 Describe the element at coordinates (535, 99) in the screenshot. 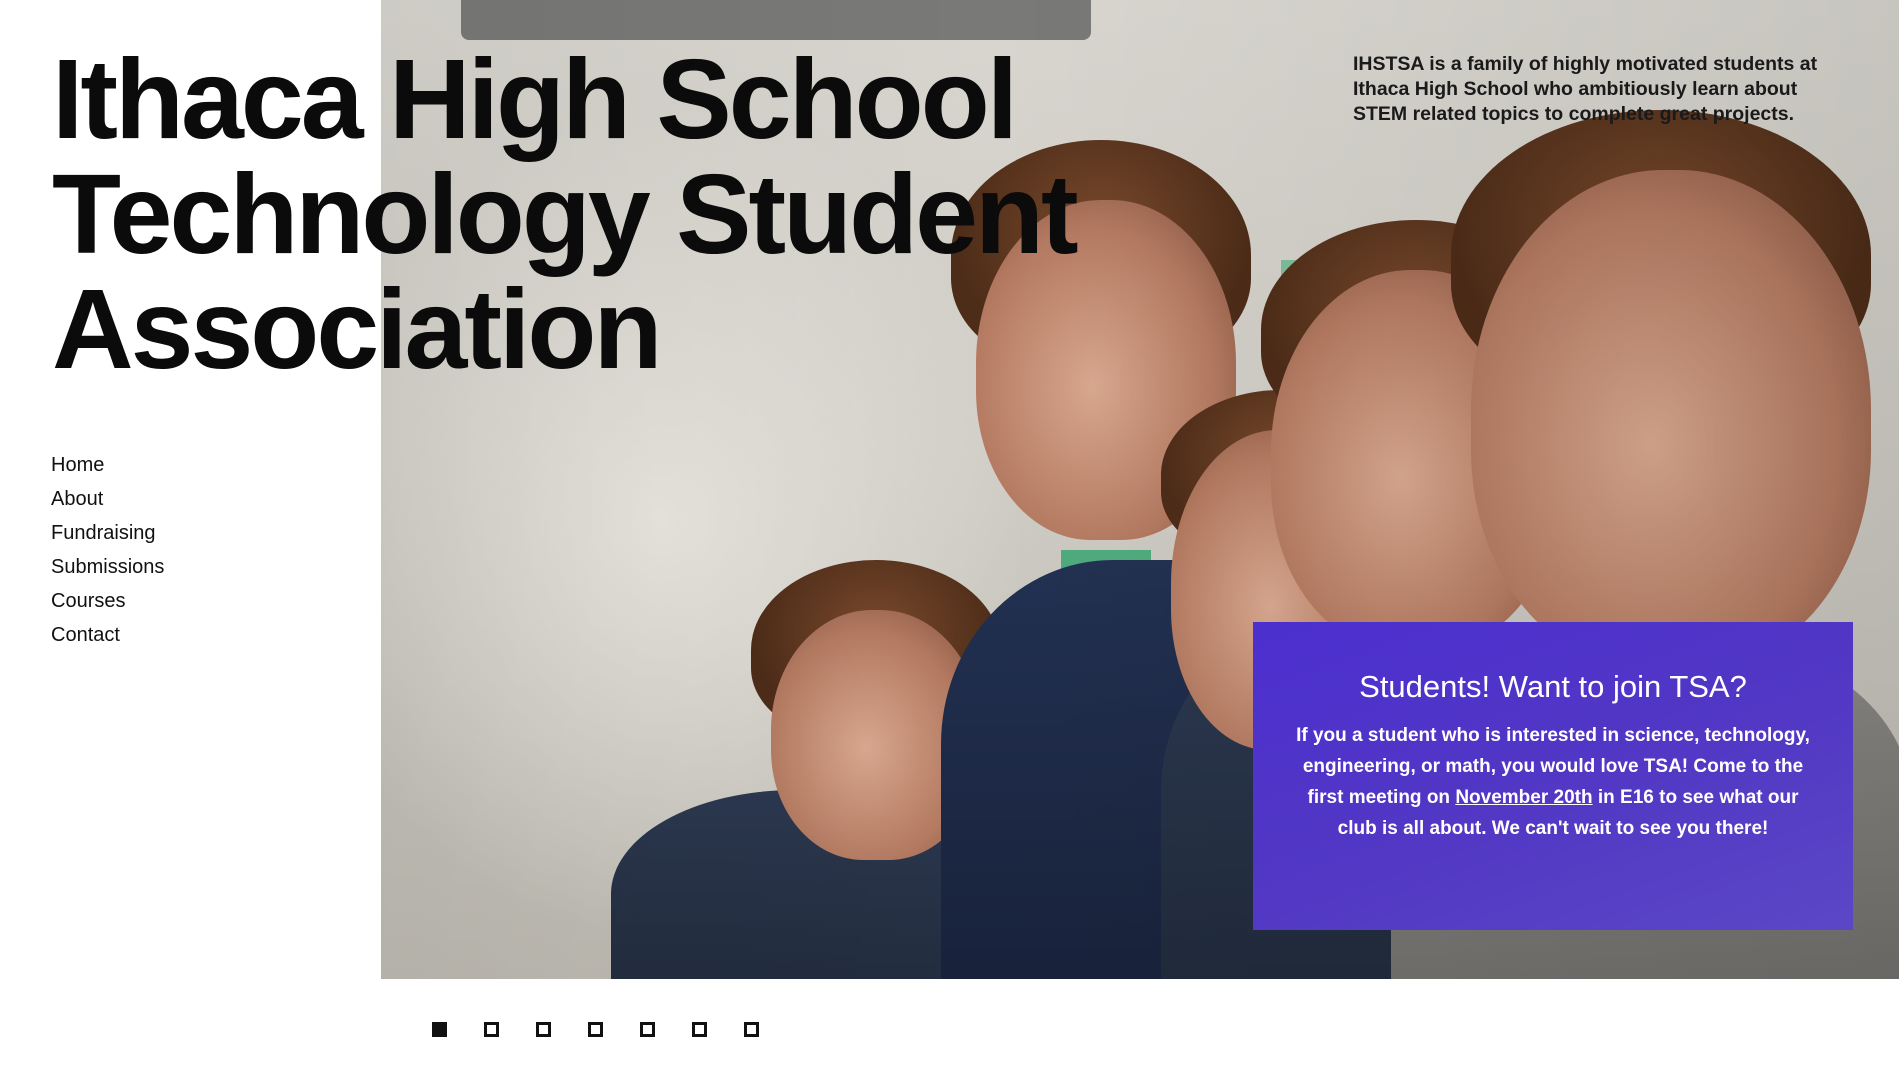

I see `site-title-line: Ithaca High School` at that location.